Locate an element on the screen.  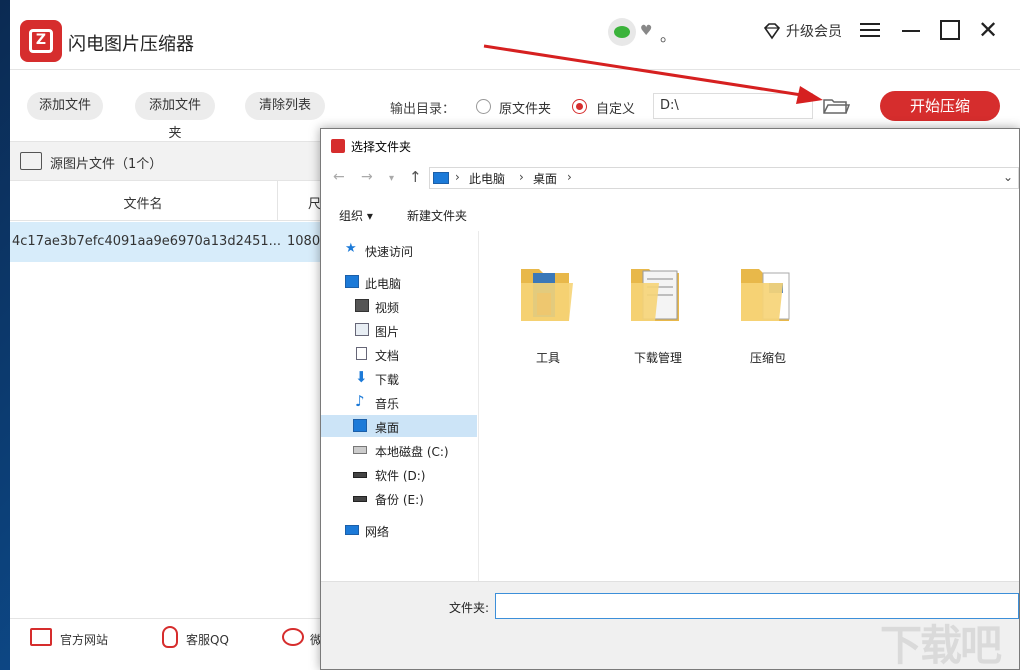
wechat-icon is located at coordinates (293, 637).